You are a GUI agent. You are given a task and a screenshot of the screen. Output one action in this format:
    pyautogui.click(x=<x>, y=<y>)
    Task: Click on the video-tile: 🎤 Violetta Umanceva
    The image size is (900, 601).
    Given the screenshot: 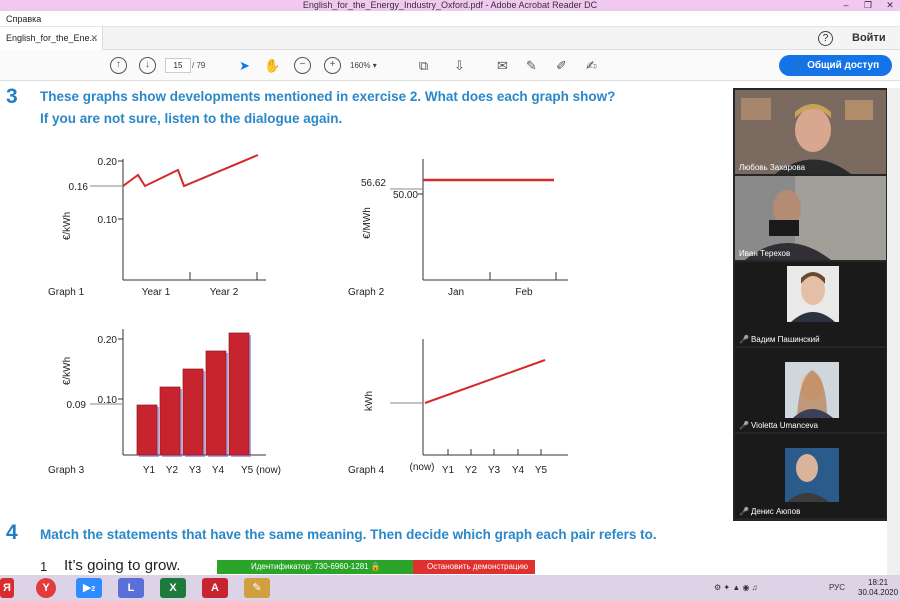 What is the action you would take?
    pyautogui.click(x=810, y=390)
    